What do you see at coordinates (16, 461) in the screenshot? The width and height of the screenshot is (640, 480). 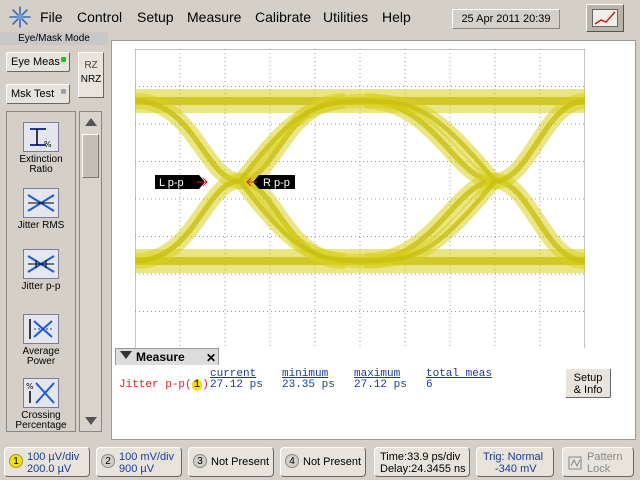 I see `channel-1-number: 1` at bounding box center [16, 461].